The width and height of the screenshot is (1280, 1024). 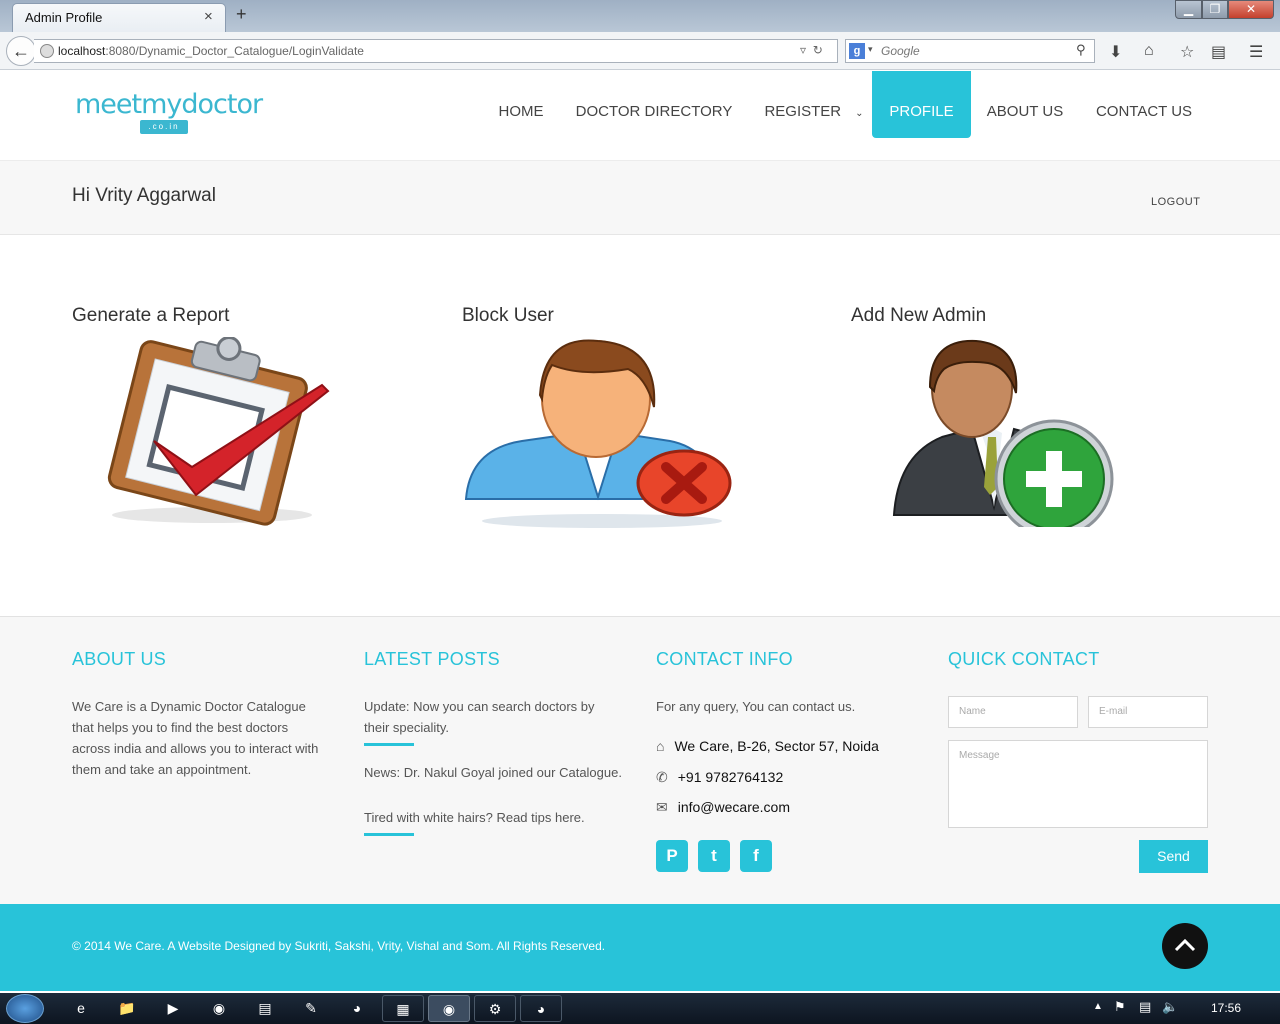 What do you see at coordinates (403, 1008) in the screenshot?
I see `app-icon: ▦` at bounding box center [403, 1008].